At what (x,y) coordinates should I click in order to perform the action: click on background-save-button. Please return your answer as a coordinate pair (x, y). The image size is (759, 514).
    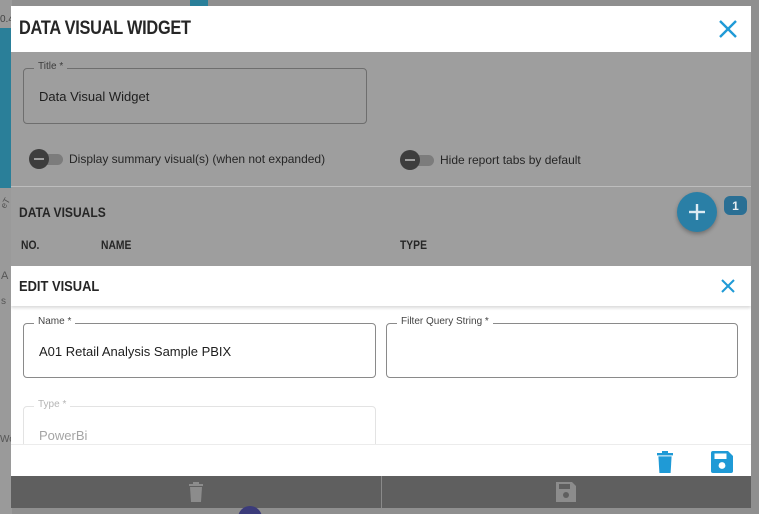
    Looking at the image, I should click on (566, 492).